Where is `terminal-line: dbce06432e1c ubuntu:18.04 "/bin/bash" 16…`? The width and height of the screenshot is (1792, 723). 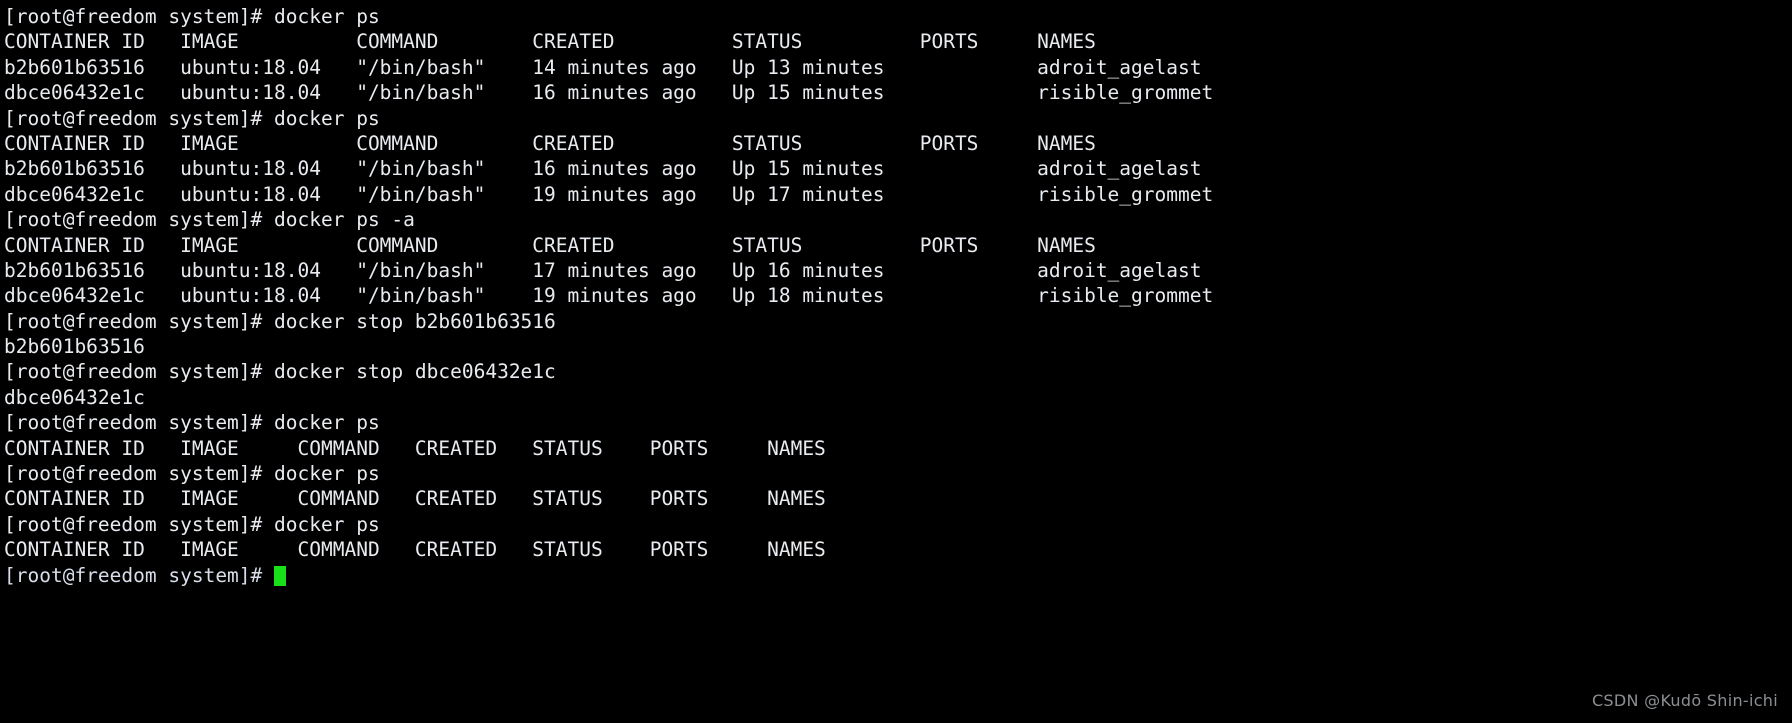 terminal-line: dbce06432e1c ubuntu:18.04 "/bin/bash" 16… is located at coordinates (609, 93).